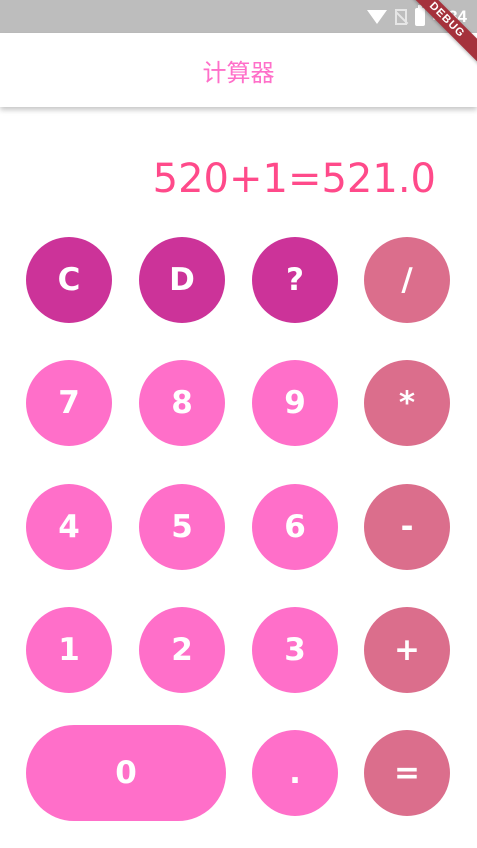  Describe the element at coordinates (69, 403) in the screenshot. I see `digit-7-button: 7` at that location.